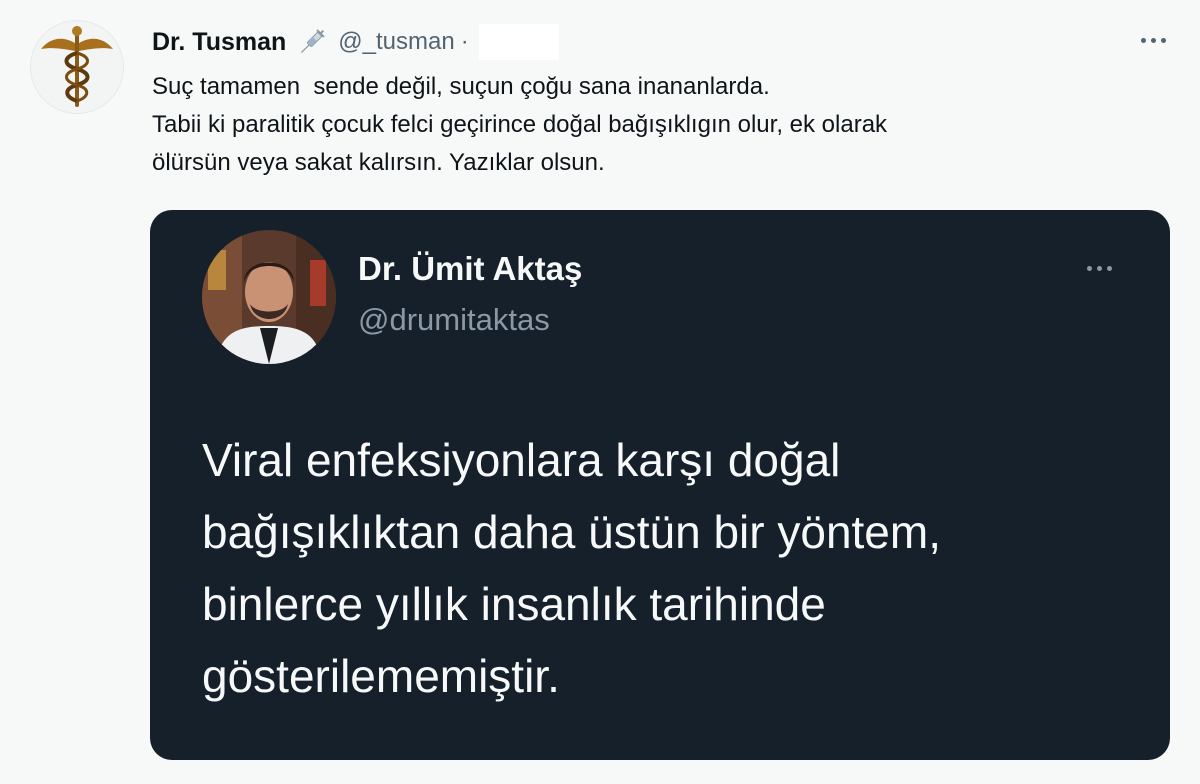 The width and height of the screenshot is (1200, 784). I want to click on quoted-text-line: bağışıklıktan daha üstün bir yöntem,, so click(571, 532).